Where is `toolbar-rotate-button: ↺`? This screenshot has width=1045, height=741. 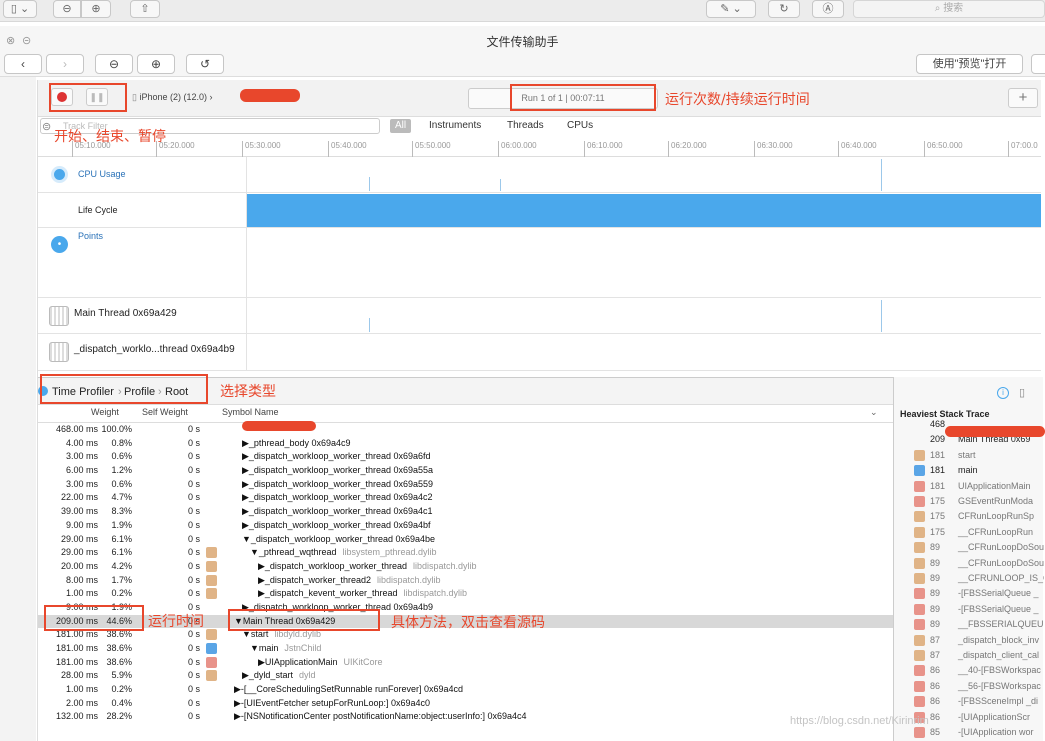
toolbar-rotate-button: ↺ is located at coordinates (205, 64).